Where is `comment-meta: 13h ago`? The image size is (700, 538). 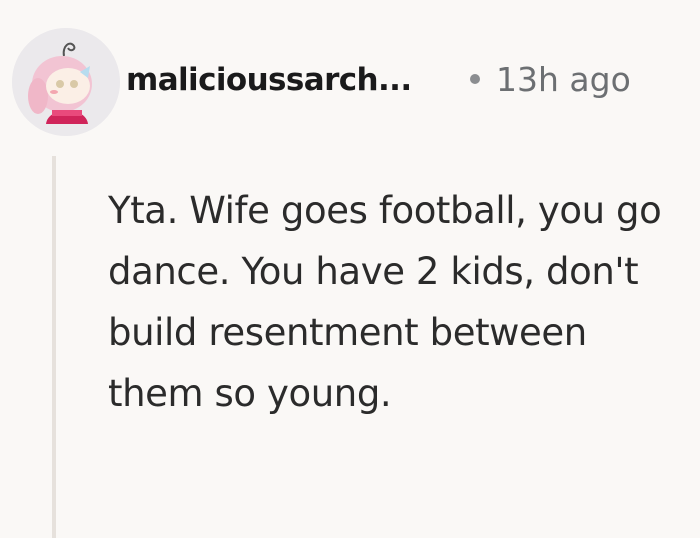
comment-meta: 13h ago is located at coordinates (550, 80).